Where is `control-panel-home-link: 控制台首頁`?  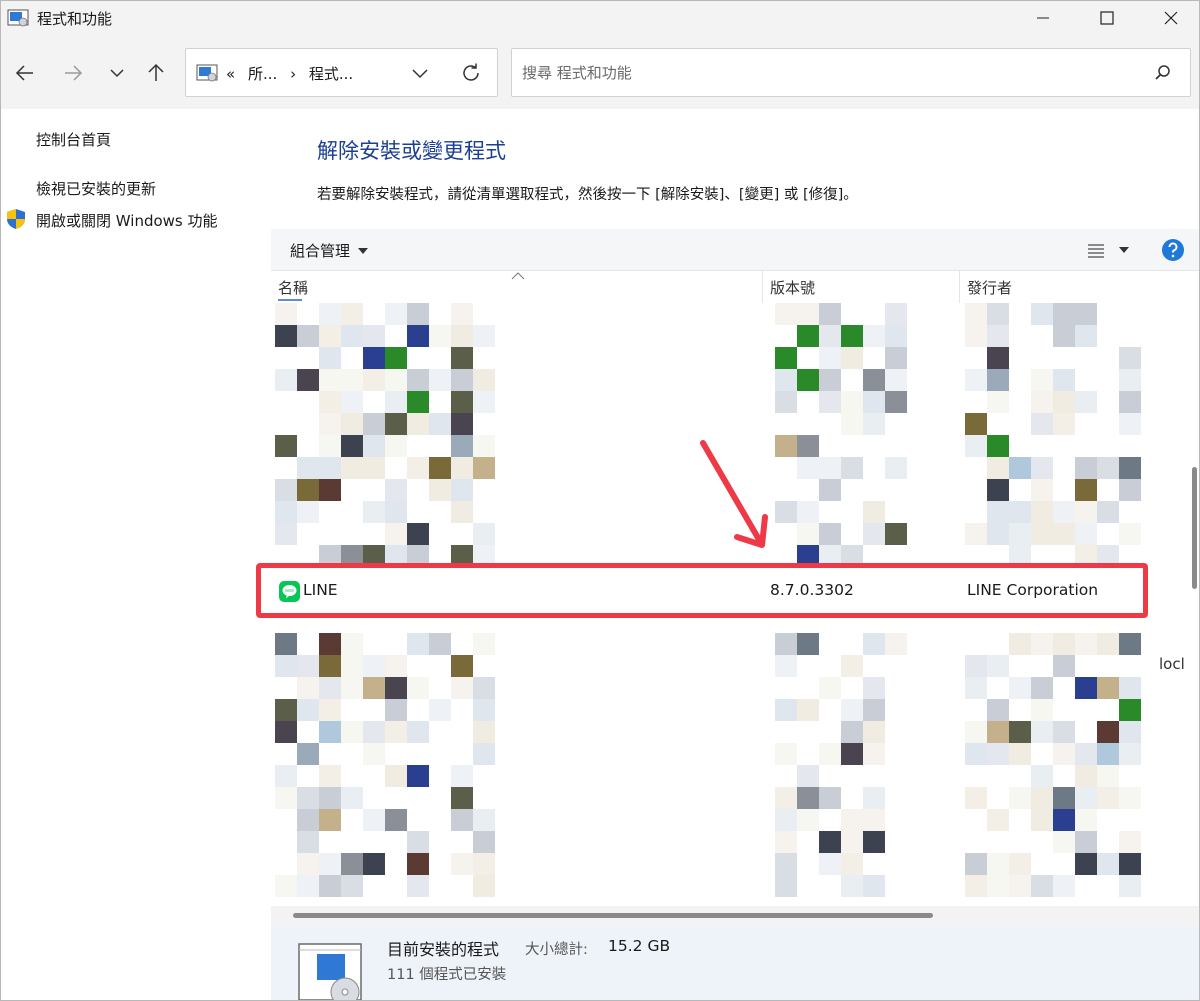
control-panel-home-link: 控制台首頁 is located at coordinates (73, 139).